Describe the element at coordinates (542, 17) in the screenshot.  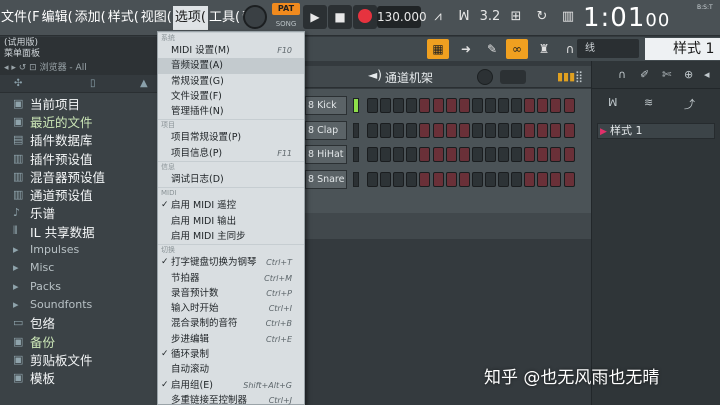
I see `loop-record-icon: ↻` at that location.